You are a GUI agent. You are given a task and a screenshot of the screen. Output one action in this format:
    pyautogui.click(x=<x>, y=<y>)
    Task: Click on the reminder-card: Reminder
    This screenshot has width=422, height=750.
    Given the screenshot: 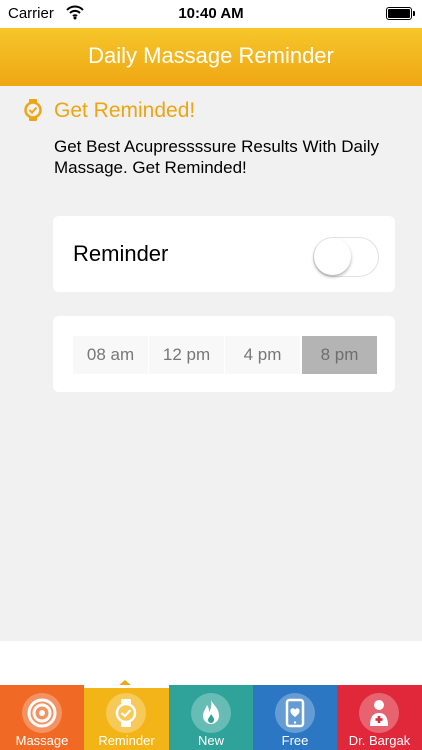 What is the action you would take?
    pyautogui.click(x=224, y=254)
    